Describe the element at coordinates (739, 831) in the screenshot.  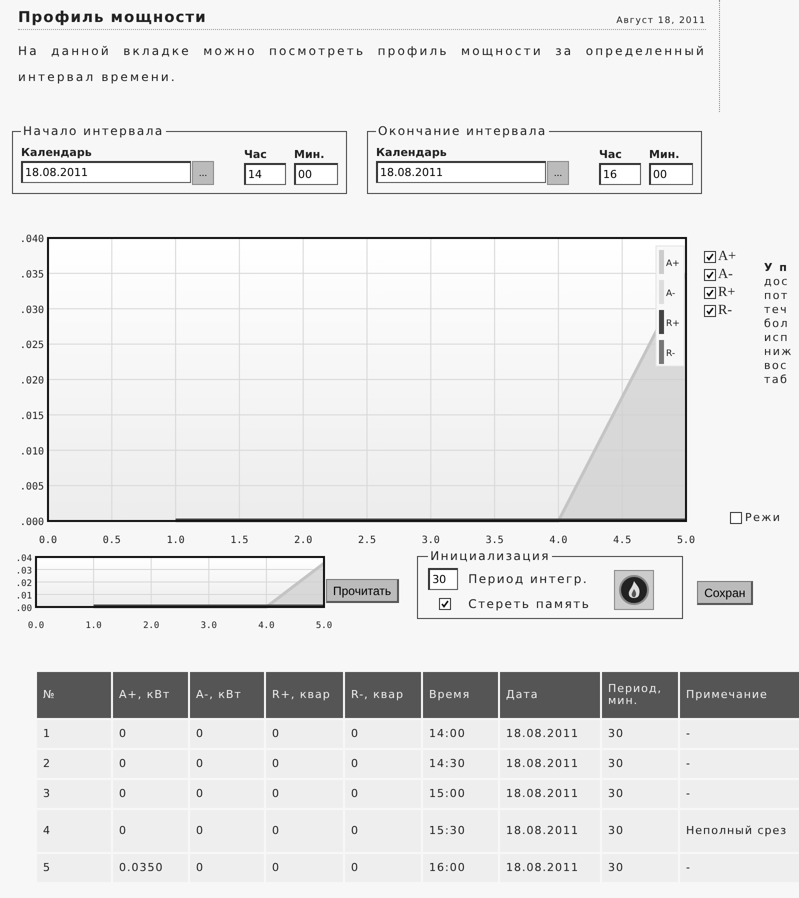
I see `table-cell: Неполный срез` at that location.